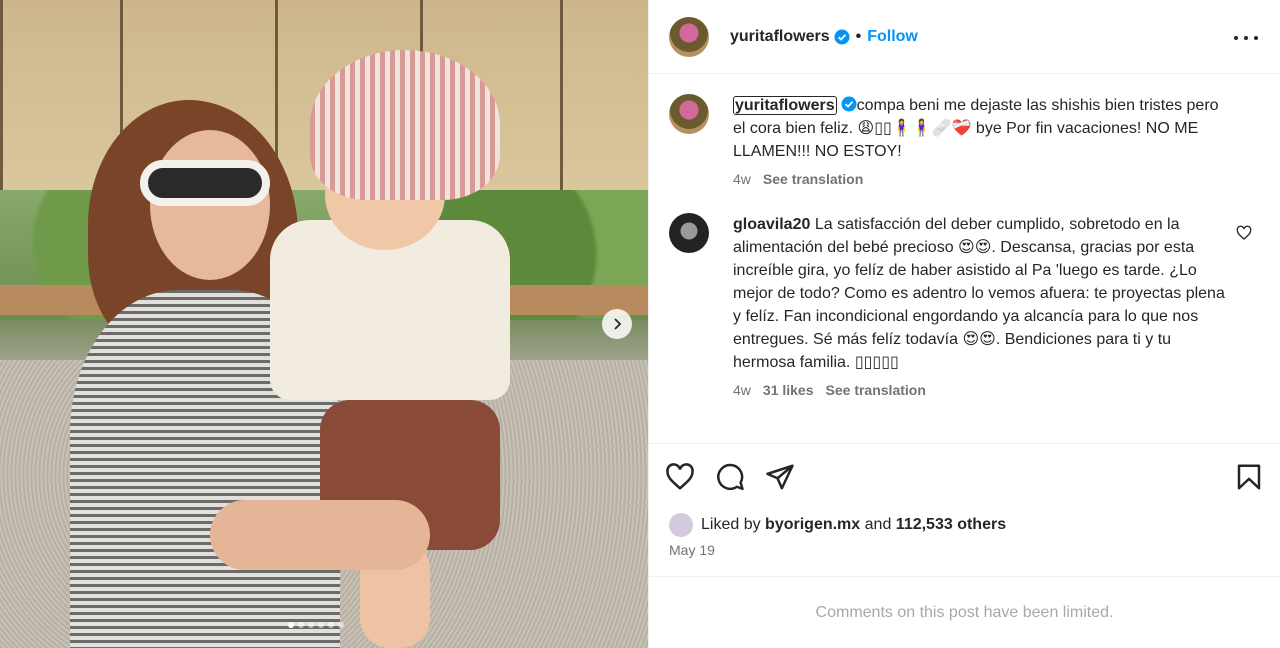 The height and width of the screenshot is (648, 1280). What do you see at coordinates (742, 179) in the screenshot?
I see `caption-age: 4w` at bounding box center [742, 179].